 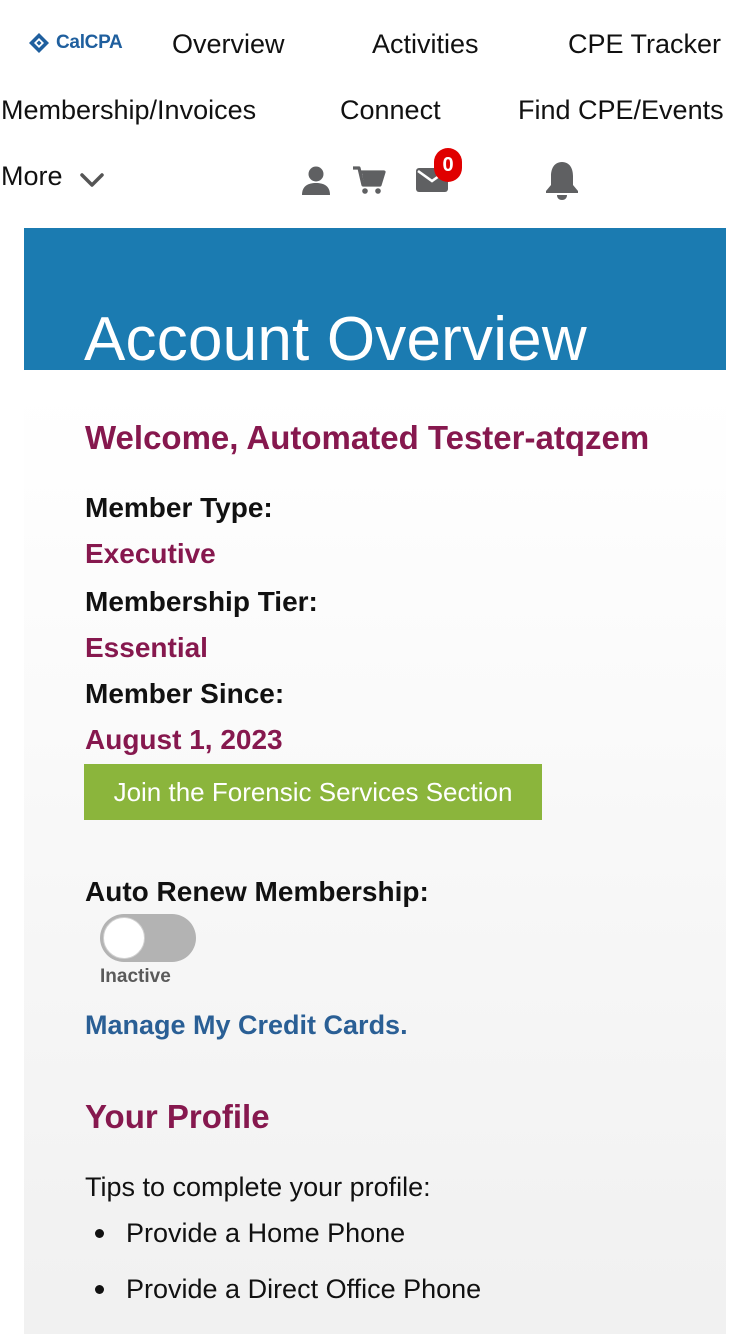 I want to click on nav-cpe-tracker: CPE Tracker, so click(x=644, y=44).